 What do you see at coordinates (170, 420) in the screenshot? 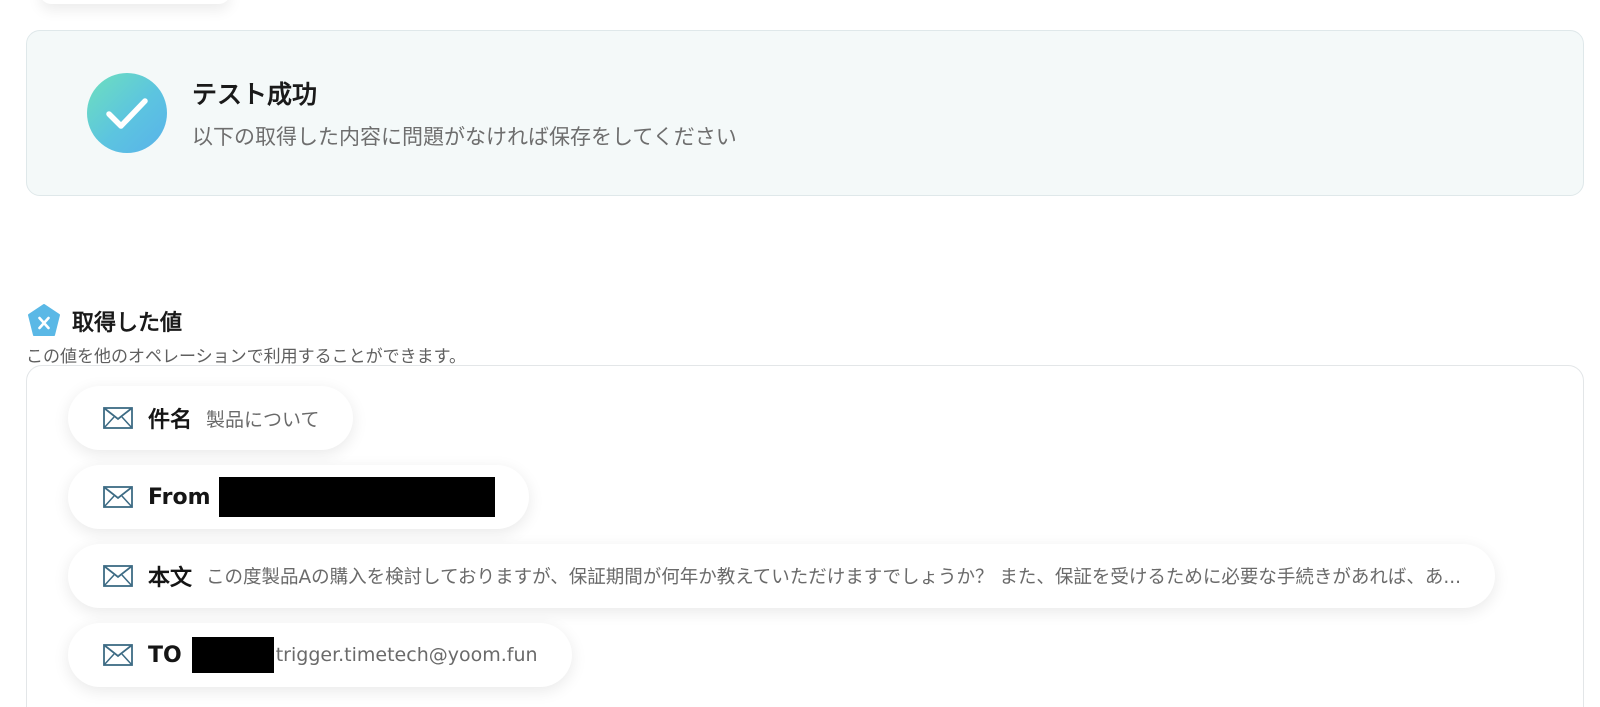
I see `value-label: 件名` at bounding box center [170, 420].